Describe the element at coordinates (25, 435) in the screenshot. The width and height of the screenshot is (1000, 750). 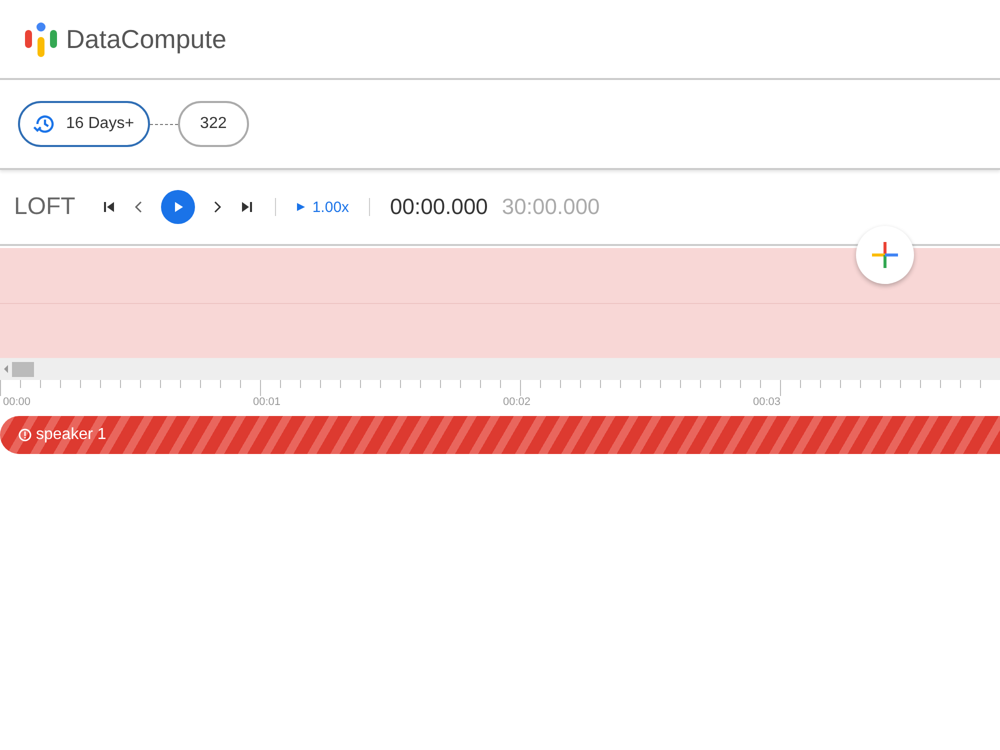
I see `alert-icon` at that location.